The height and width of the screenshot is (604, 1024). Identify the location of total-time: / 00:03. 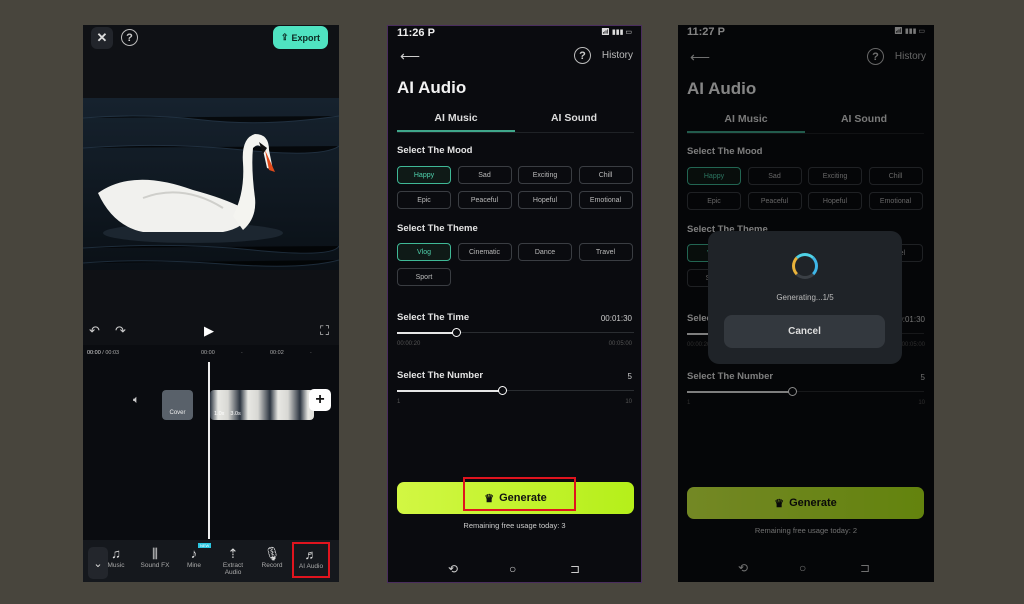
(111, 353).